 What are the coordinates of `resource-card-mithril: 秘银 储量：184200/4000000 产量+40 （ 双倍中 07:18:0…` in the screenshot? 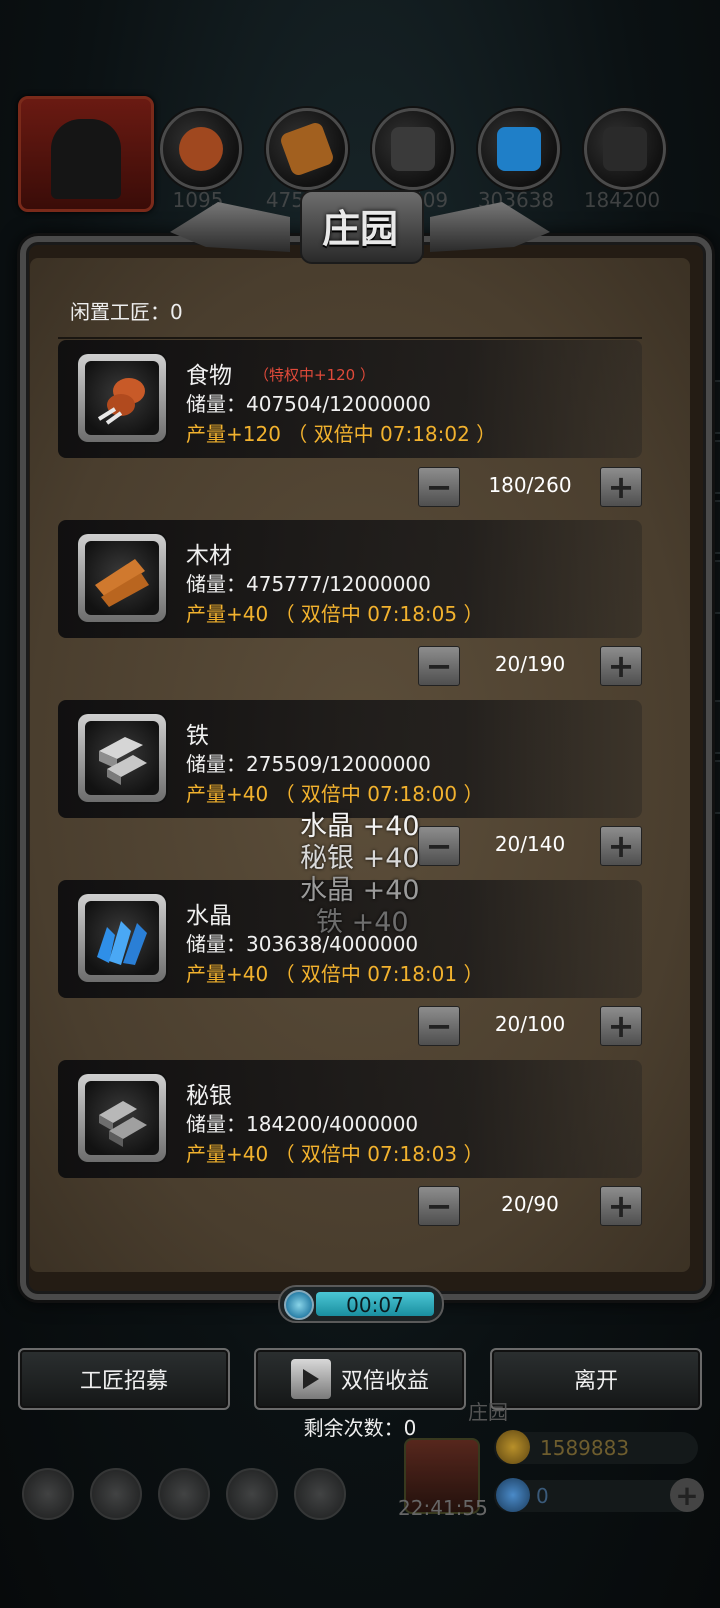 It's located at (350, 1119).